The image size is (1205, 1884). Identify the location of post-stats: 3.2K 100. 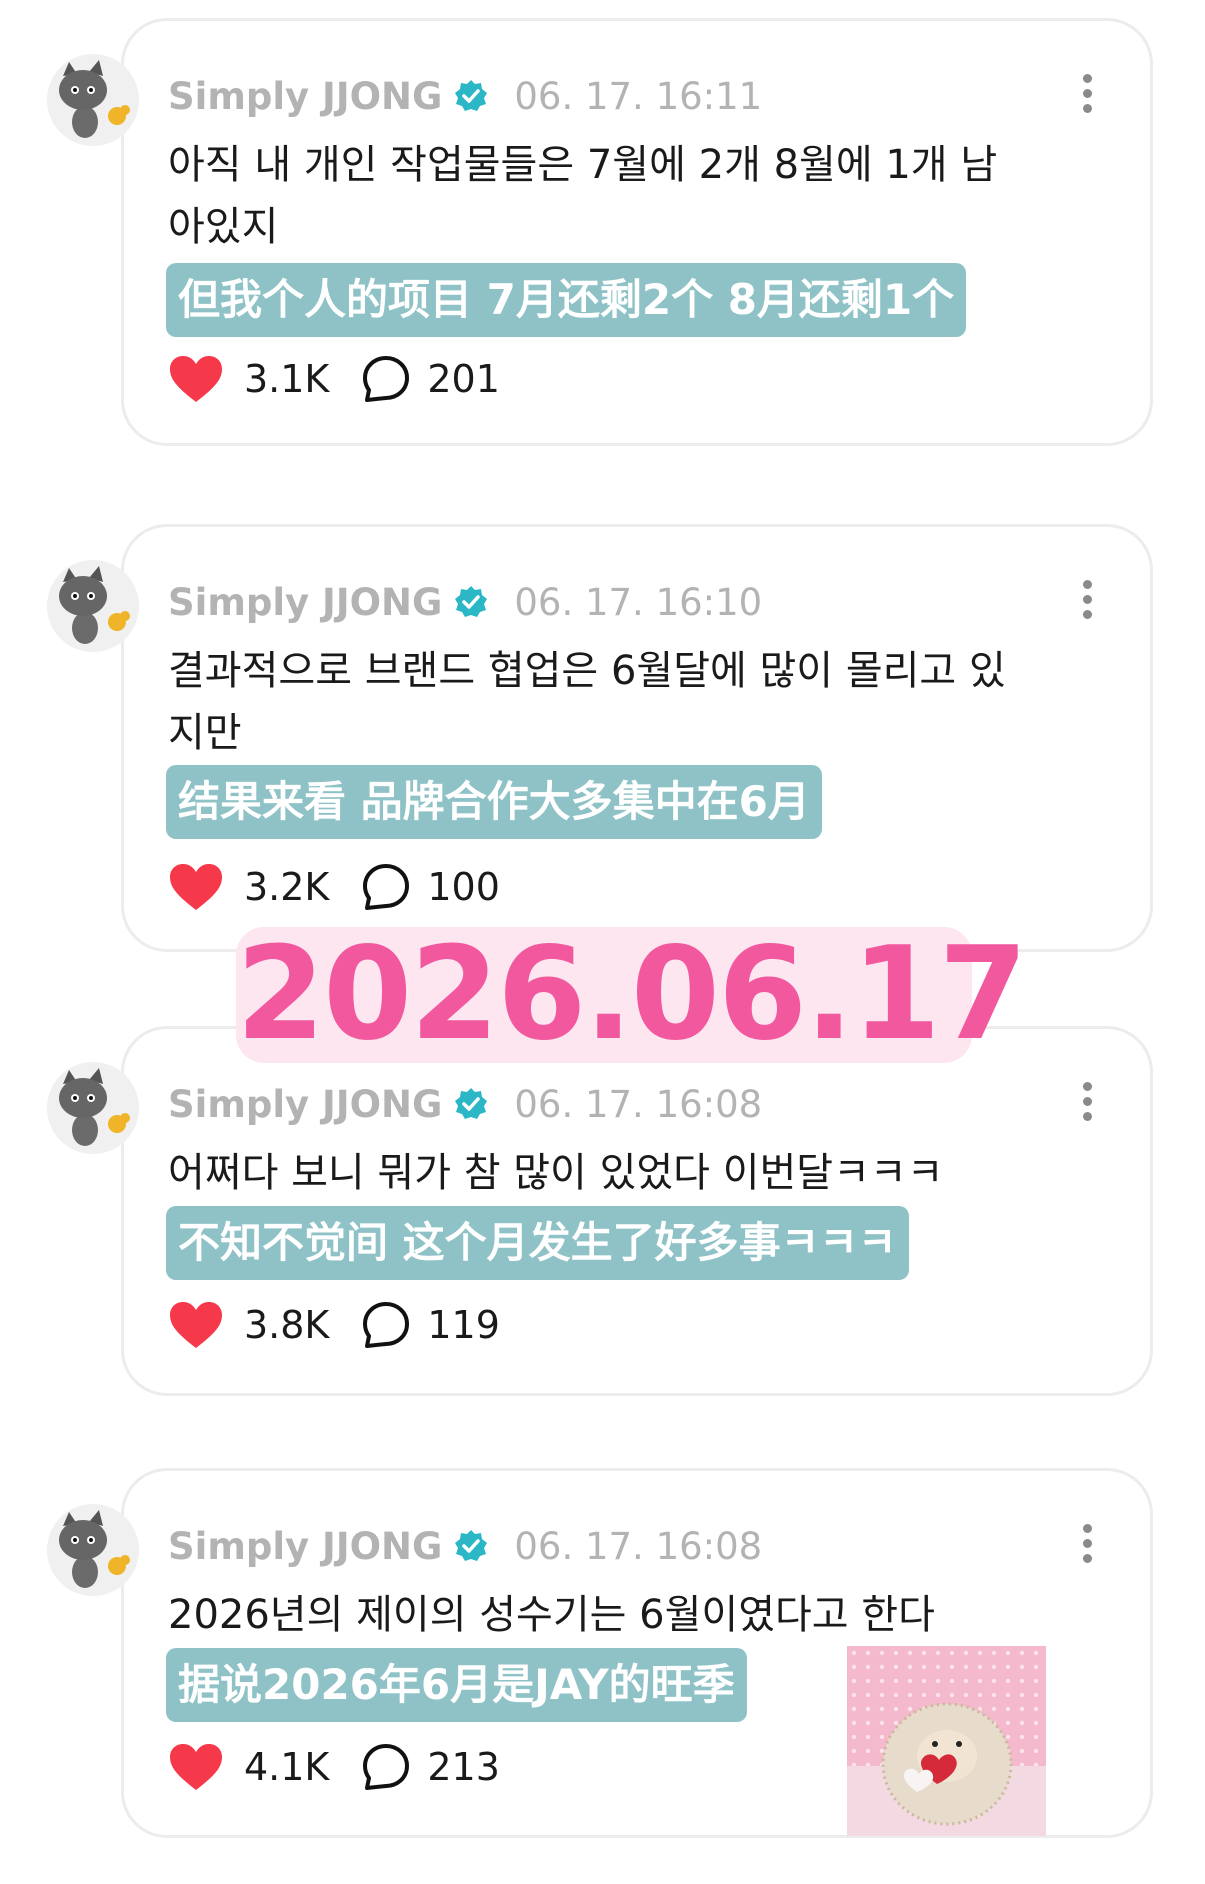
(334, 887).